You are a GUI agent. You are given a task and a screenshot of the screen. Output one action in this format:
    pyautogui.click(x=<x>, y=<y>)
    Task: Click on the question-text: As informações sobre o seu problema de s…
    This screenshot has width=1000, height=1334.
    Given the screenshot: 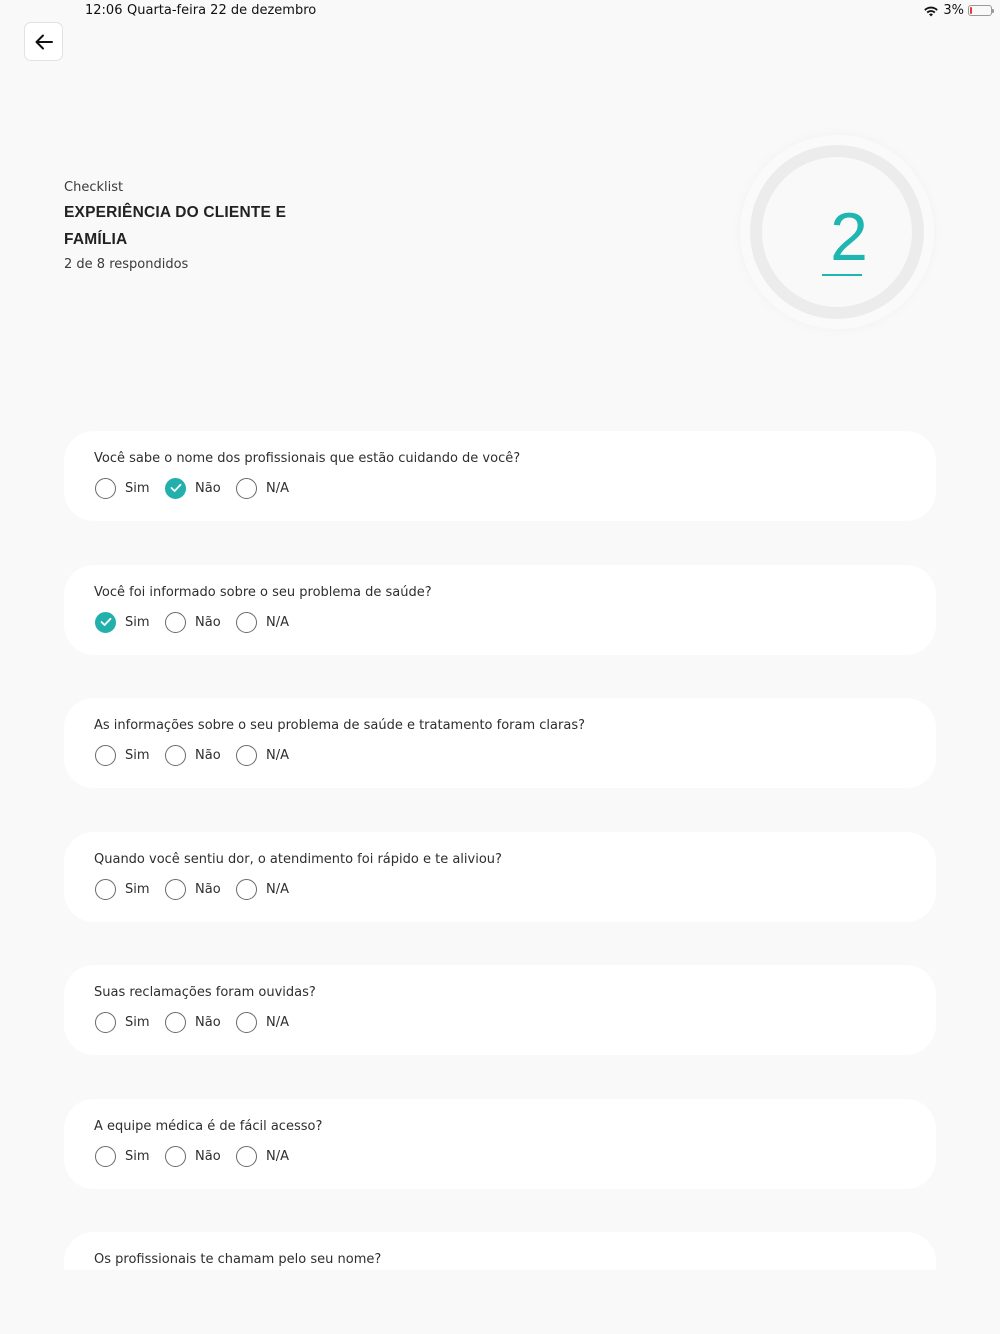 What is the action you would take?
    pyautogui.click(x=339, y=725)
    